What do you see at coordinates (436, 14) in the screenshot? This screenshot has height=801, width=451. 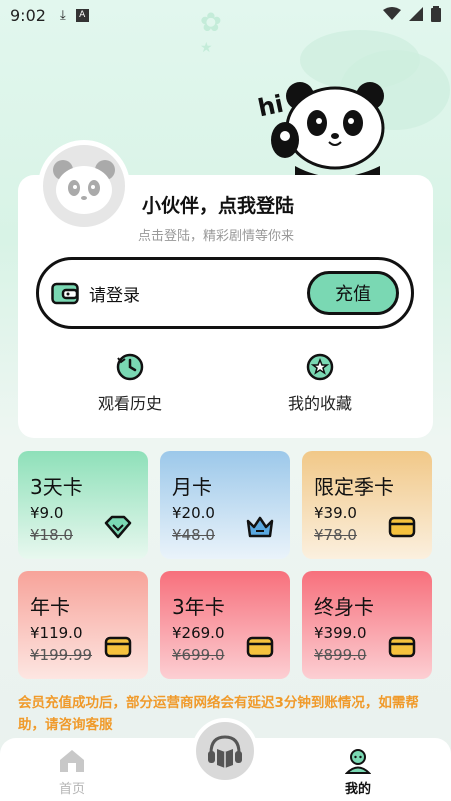 I see `battery-icon` at bounding box center [436, 14].